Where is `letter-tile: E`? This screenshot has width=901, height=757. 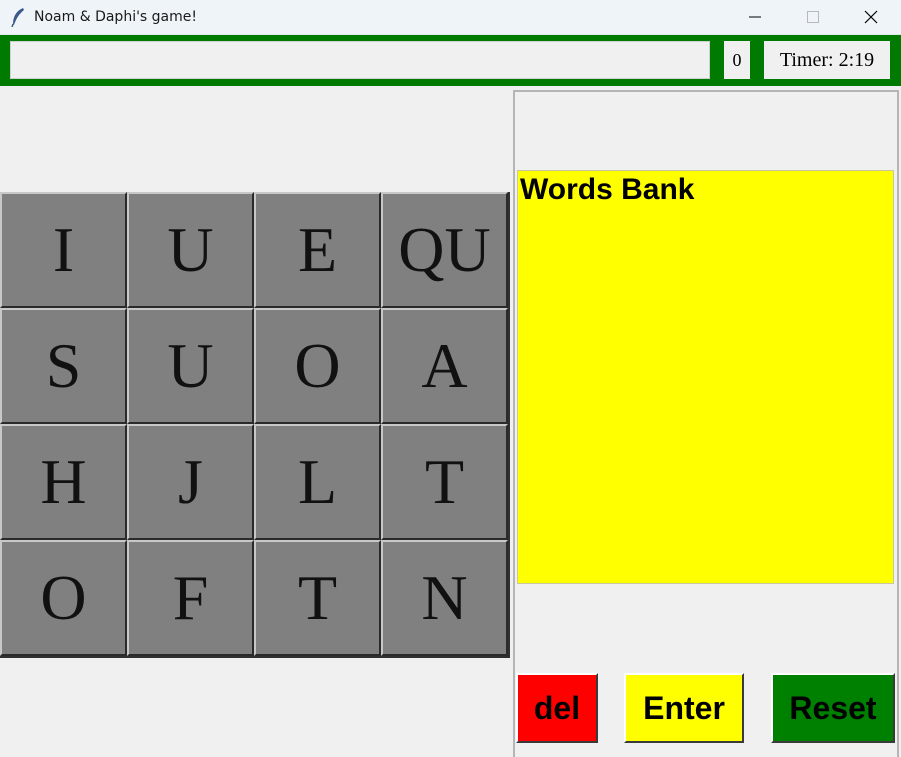
letter-tile: E is located at coordinates (317, 250).